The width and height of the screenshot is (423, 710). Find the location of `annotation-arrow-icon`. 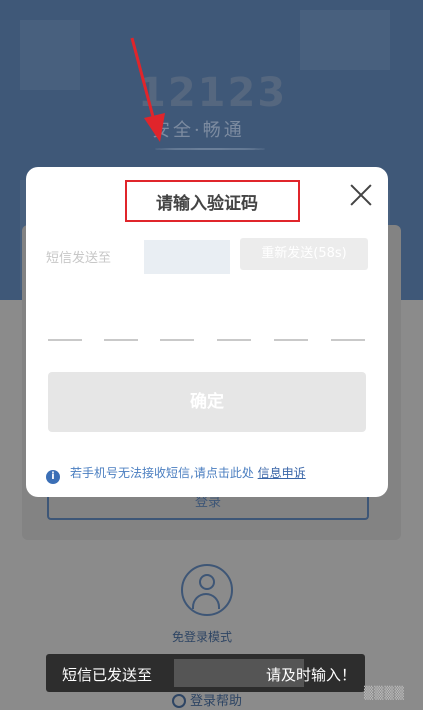

annotation-arrow-icon is located at coordinates (147, 89).